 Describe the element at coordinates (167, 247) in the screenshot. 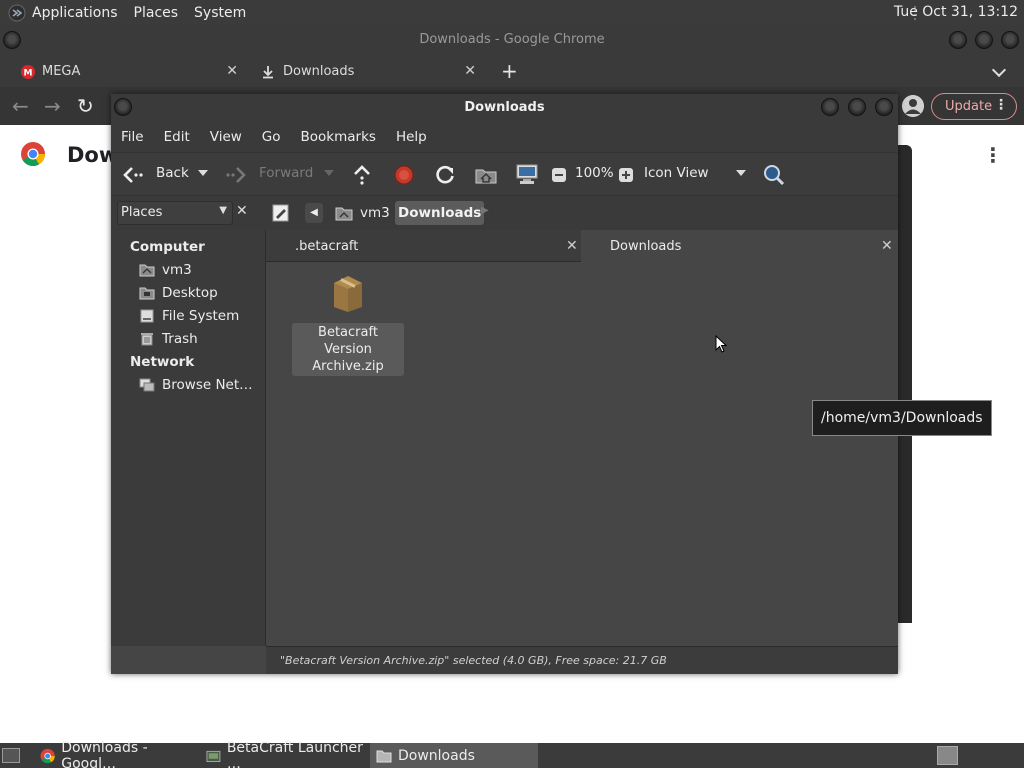

I see `sidebar-heading-computer: Computer` at that location.